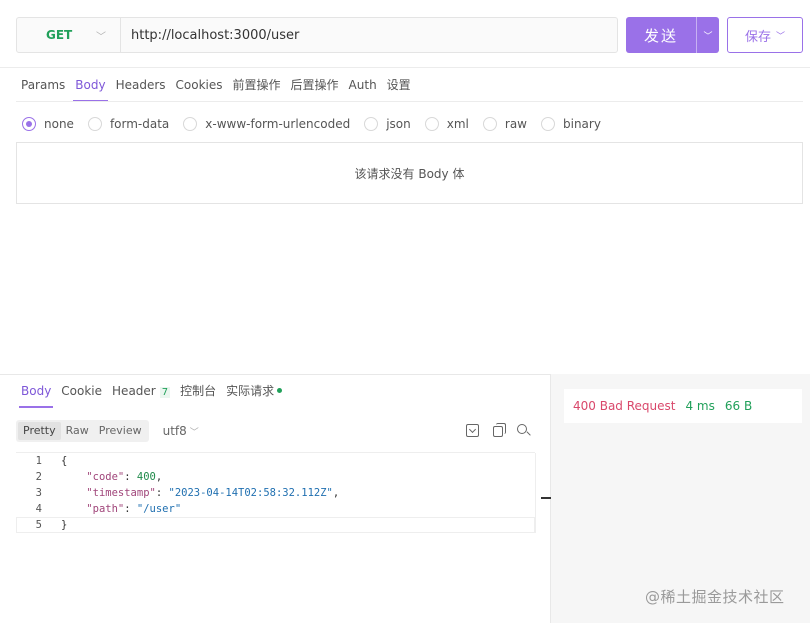 The image size is (810, 623). I want to click on empty-body-panel: 该请求没有 Body 体, so click(409, 173).